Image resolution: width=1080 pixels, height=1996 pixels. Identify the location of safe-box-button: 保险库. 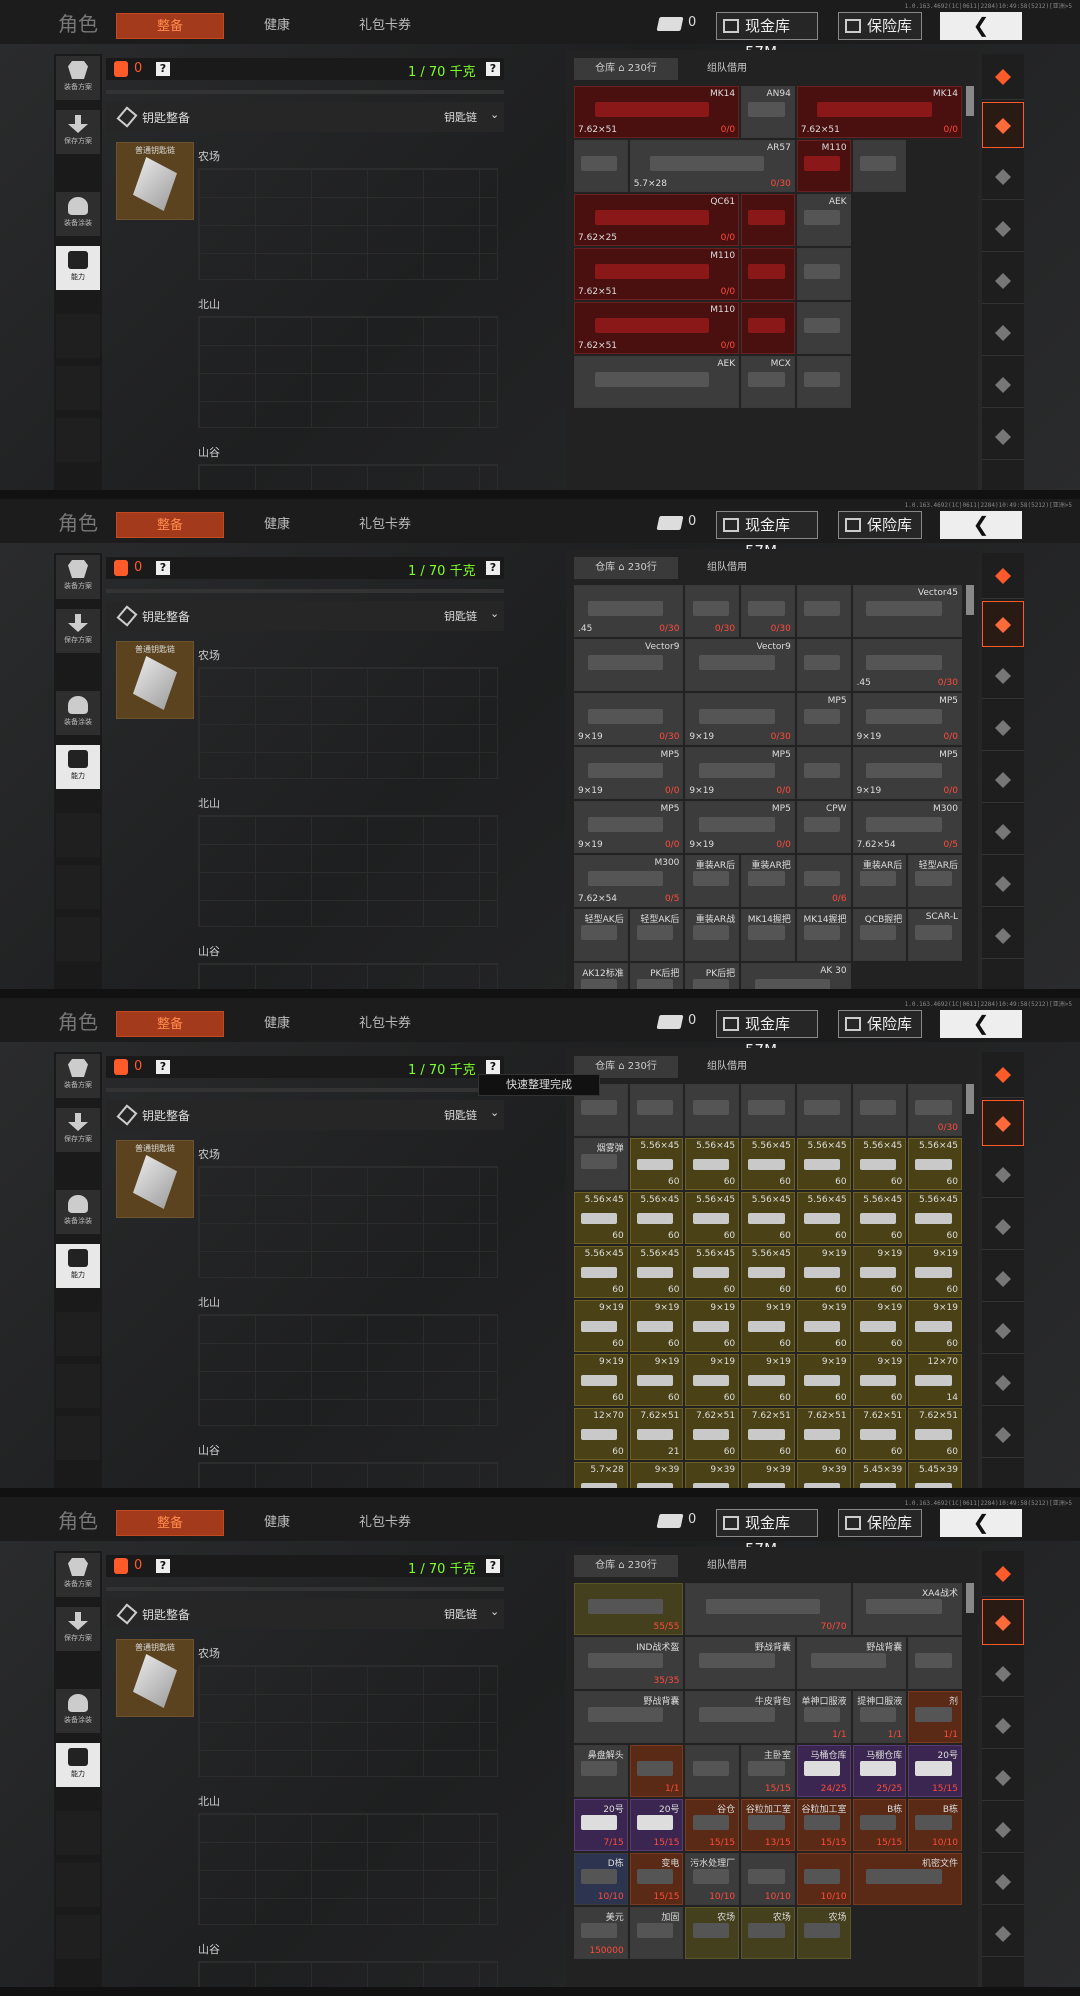
(880, 26).